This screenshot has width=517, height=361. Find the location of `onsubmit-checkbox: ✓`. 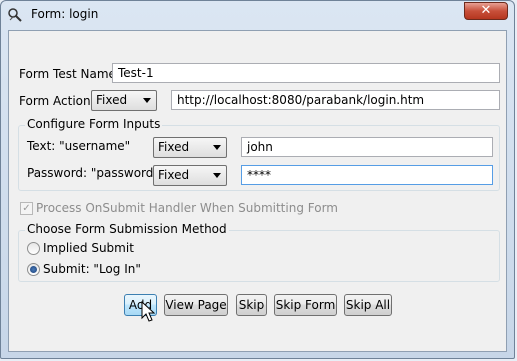

onsubmit-checkbox: ✓ is located at coordinates (26, 208).